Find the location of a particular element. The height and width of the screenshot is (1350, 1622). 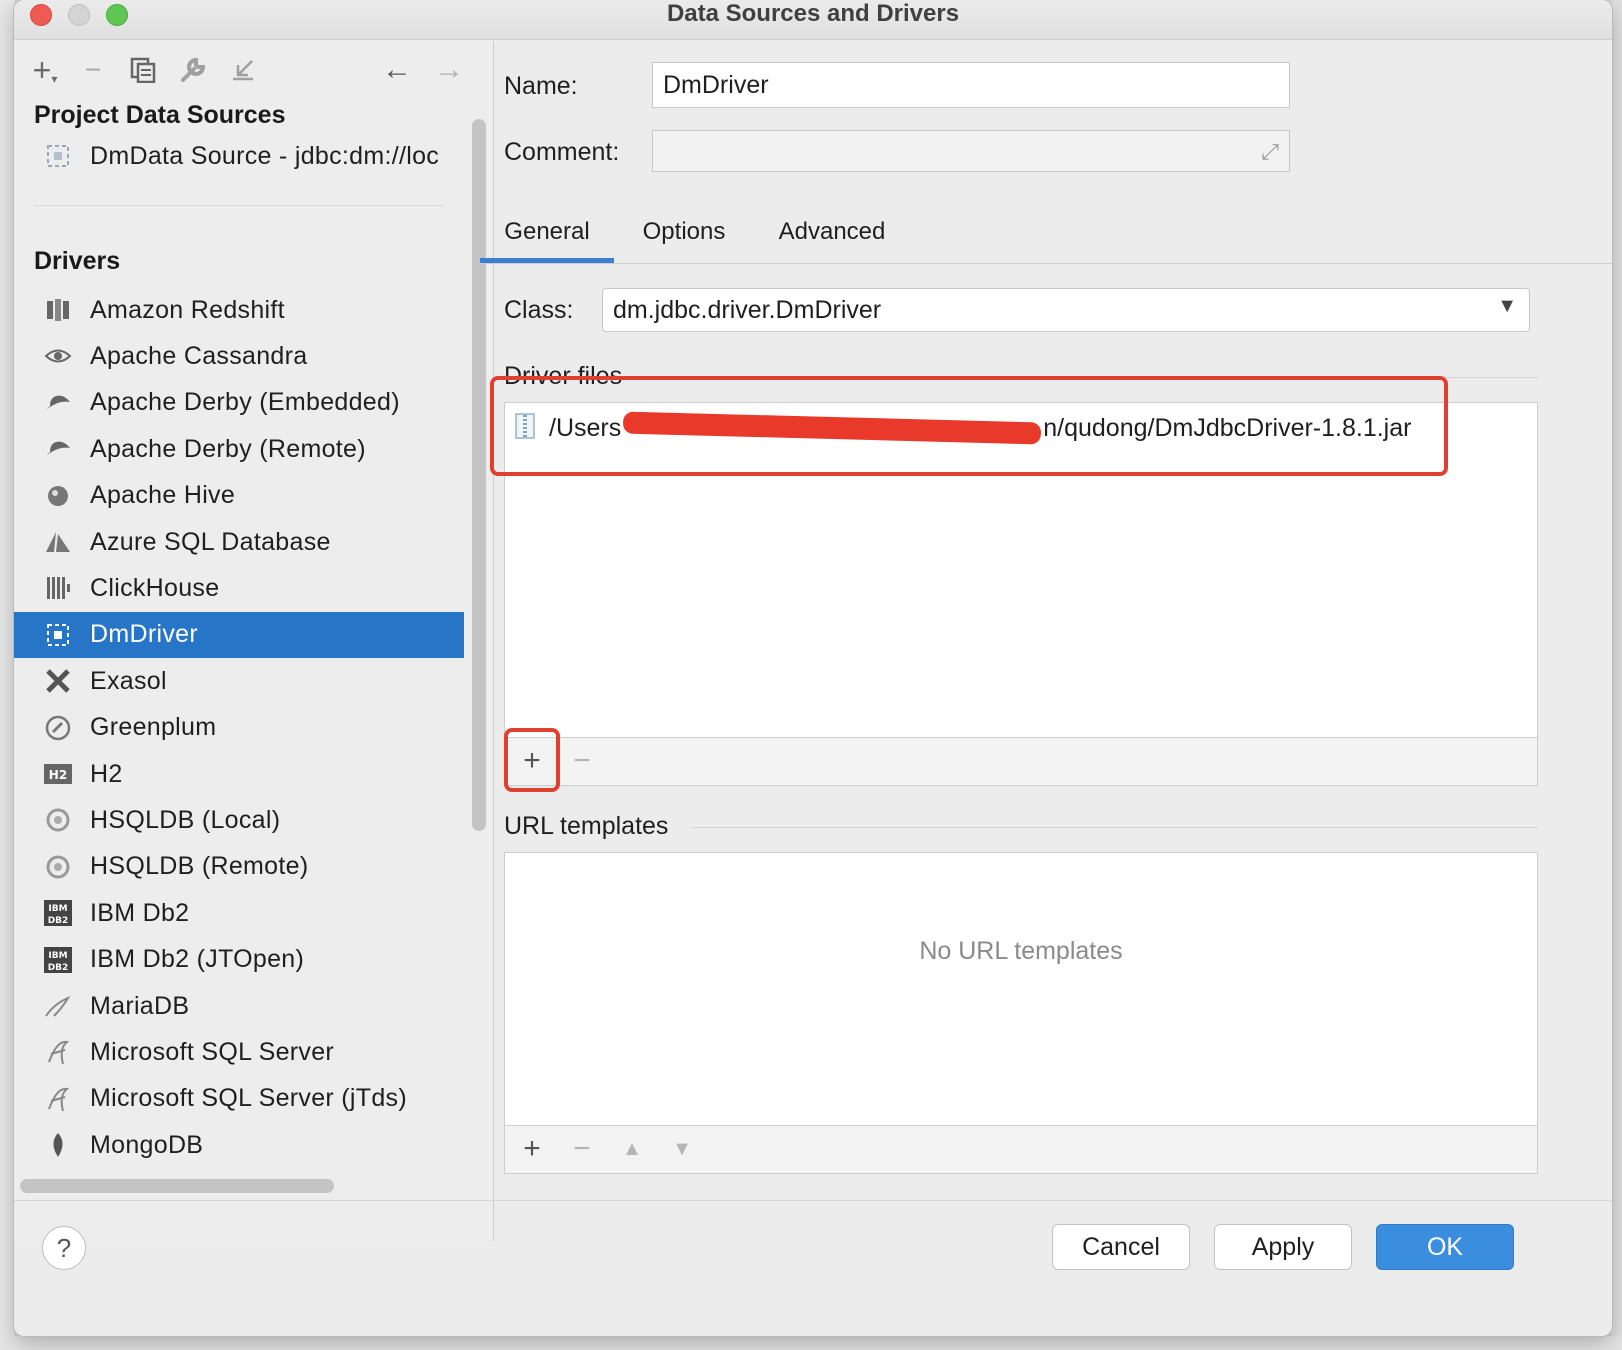

project-source-item: DmData Source - jdbc:dm://loc is located at coordinates (234, 156).